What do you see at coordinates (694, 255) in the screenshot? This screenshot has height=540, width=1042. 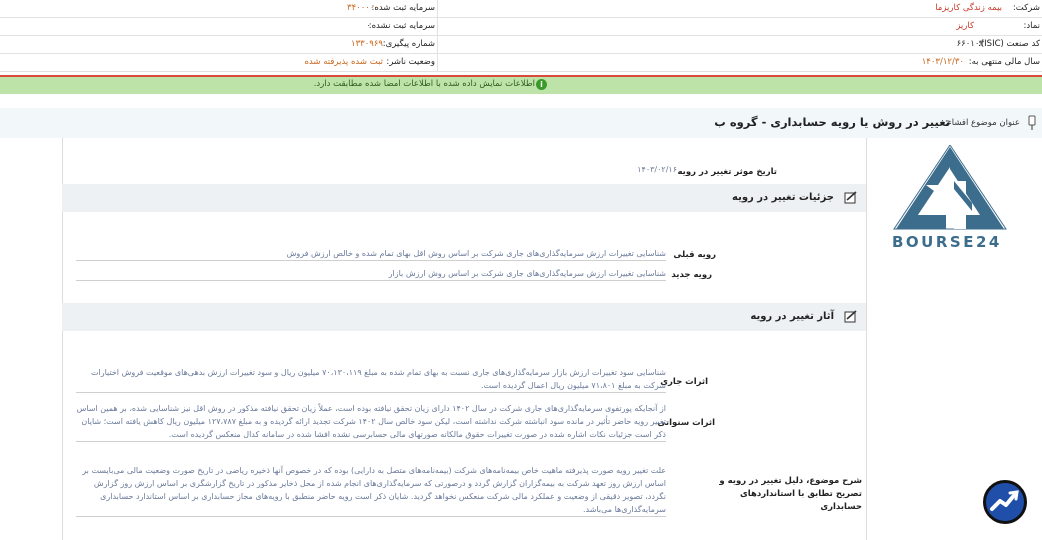 I see `previous-policy-label: رویه قبلی` at bounding box center [694, 255].